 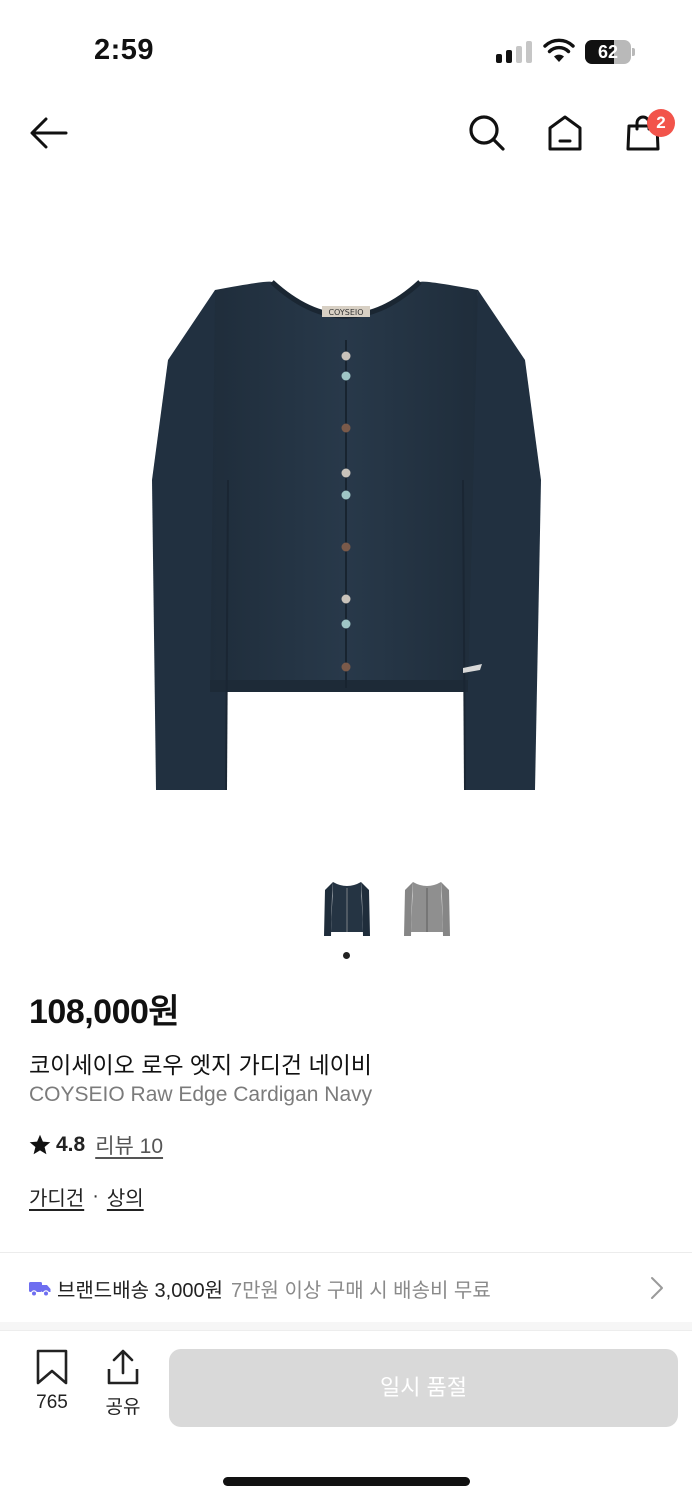 I want to click on home-icon, so click(x=565, y=133).